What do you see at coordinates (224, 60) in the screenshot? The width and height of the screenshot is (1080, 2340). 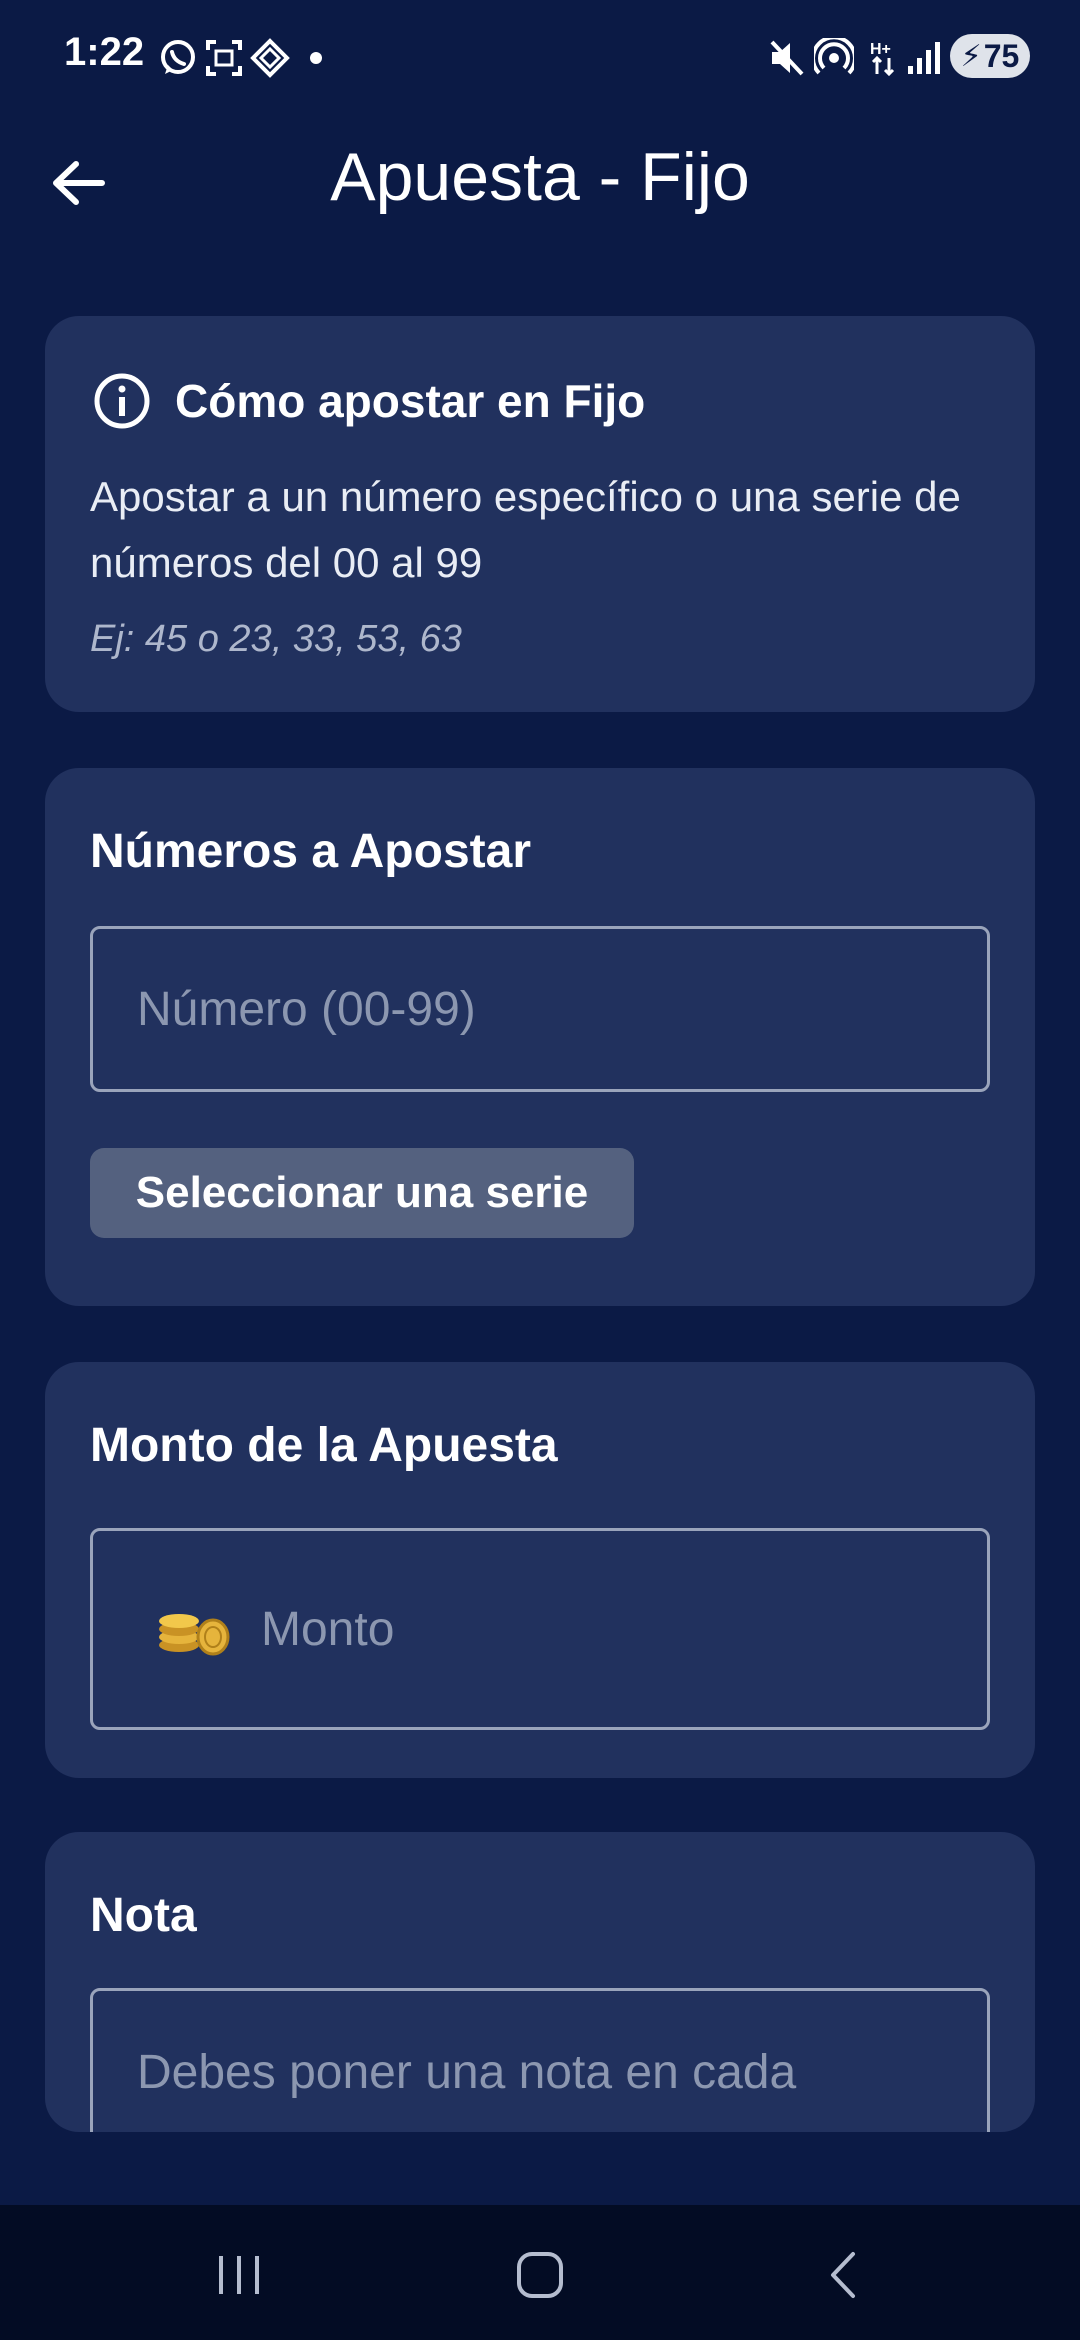 I see `screenshot-icon` at bounding box center [224, 60].